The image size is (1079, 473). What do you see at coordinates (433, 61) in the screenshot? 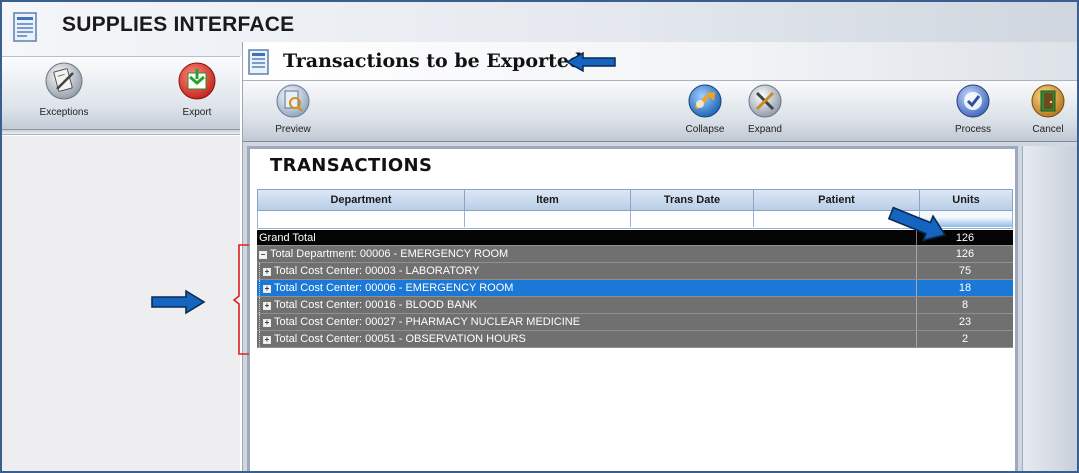
I see `sub-window-title: Transactions to be Exported` at bounding box center [433, 61].